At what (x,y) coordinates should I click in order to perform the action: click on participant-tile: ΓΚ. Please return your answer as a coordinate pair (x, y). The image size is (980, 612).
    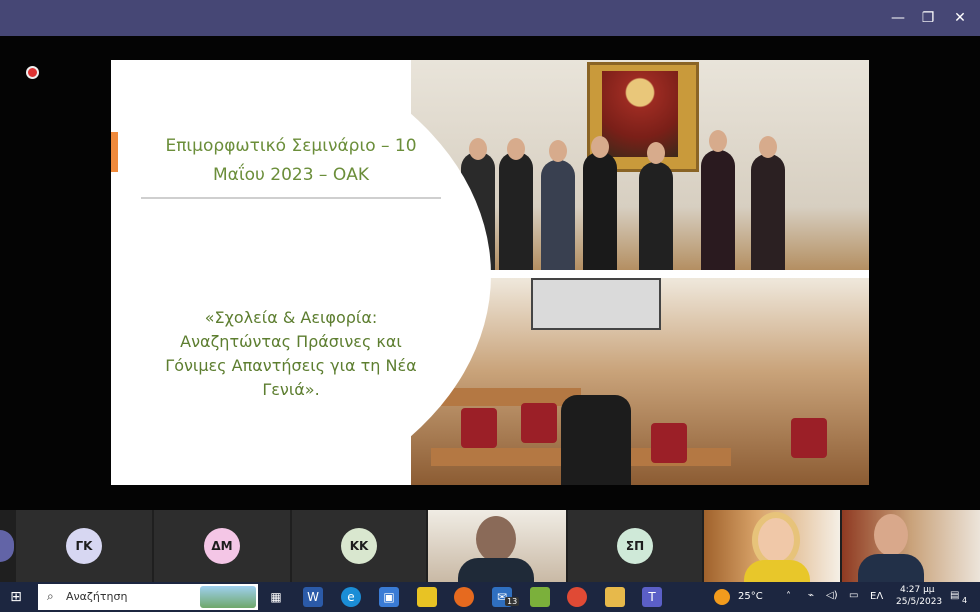
    Looking at the image, I should click on (84, 546).